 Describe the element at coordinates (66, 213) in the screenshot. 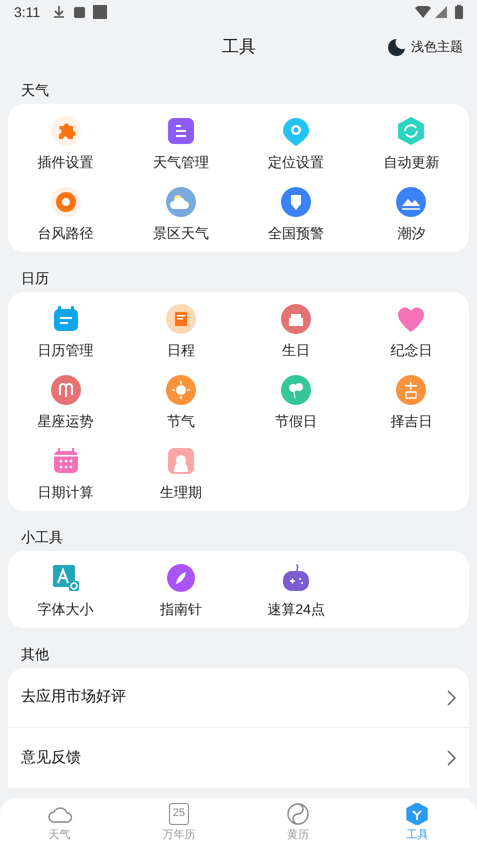

I see `tool-button: 台风路径` at that location.